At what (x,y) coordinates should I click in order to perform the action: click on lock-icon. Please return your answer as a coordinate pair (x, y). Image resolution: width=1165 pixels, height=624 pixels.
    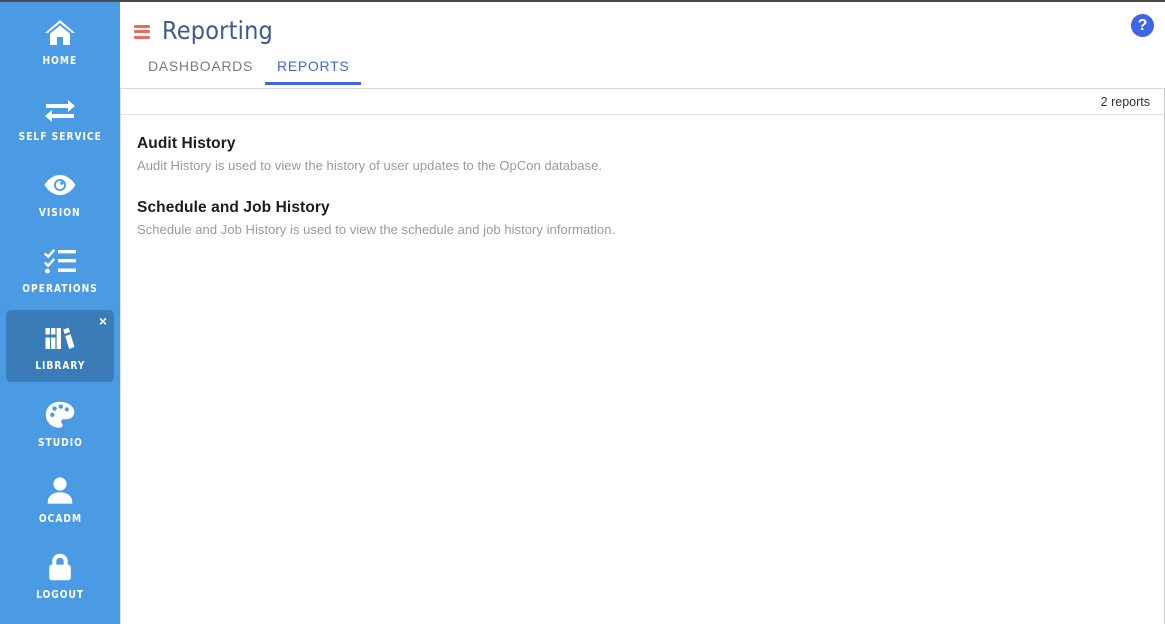
    Looking at the image, I should click on (60, 567).